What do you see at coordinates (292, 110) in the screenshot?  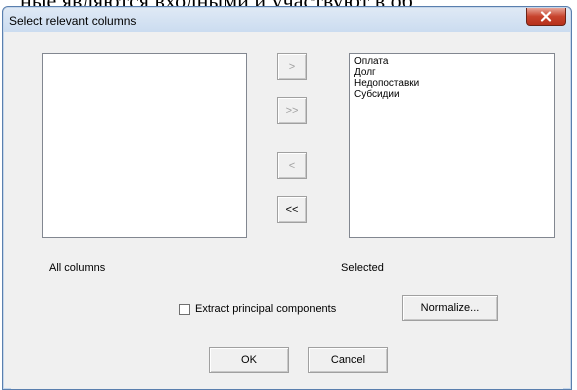 I see `add-all-button: >>` at bounding box center [292, 110].